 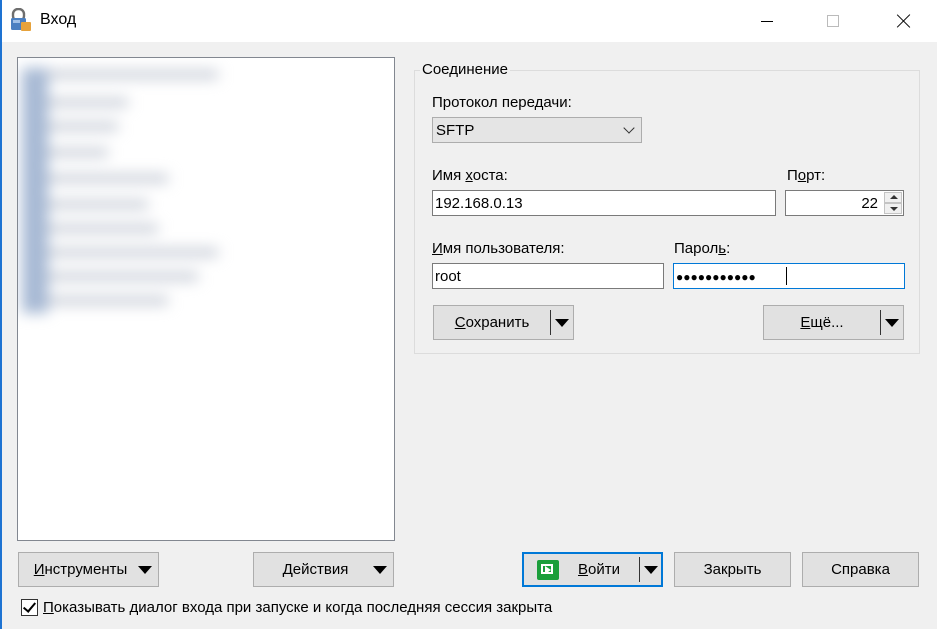 I want to click on password-value: ●●●●●●●●●●●, so click(x=716, y=277).